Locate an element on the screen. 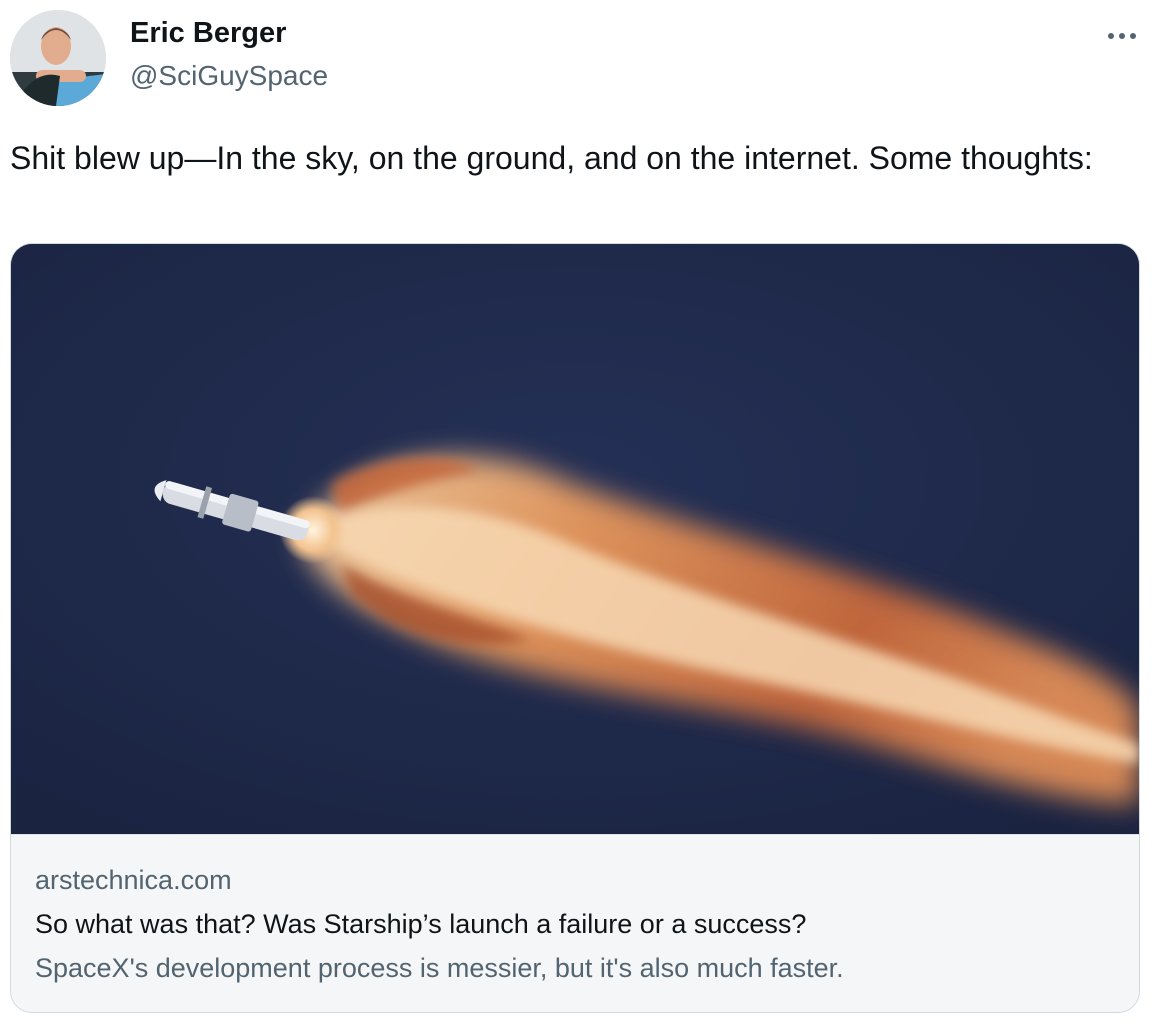 The width and height of the screenshot is (1154, 1026). author-name: Eric Berger is located at coordinates (208, 33).